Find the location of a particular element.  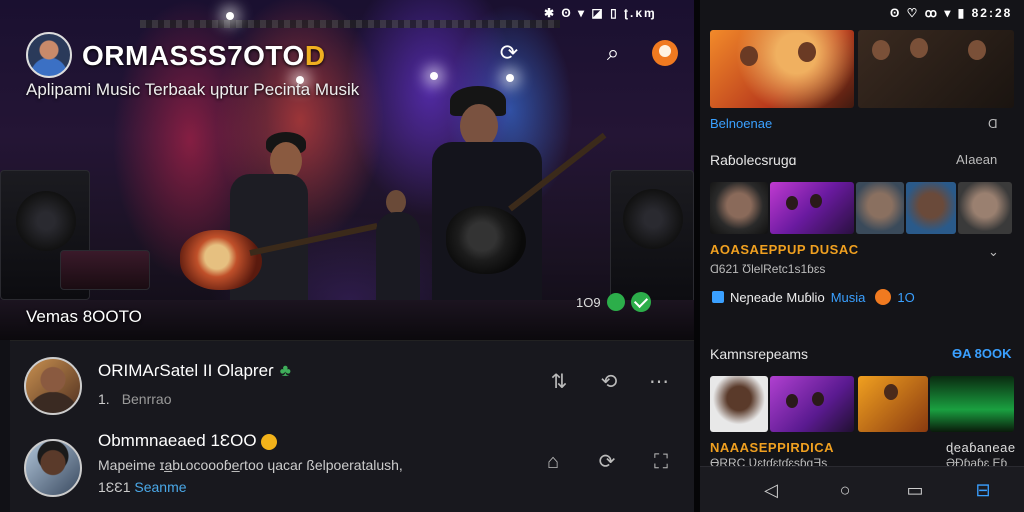

list-item: ORIMAɾSatel II Olapreɾ ♣ 1. Benrrao ⇅ ⟲ ⋯ is located at coordinates (352, 386).